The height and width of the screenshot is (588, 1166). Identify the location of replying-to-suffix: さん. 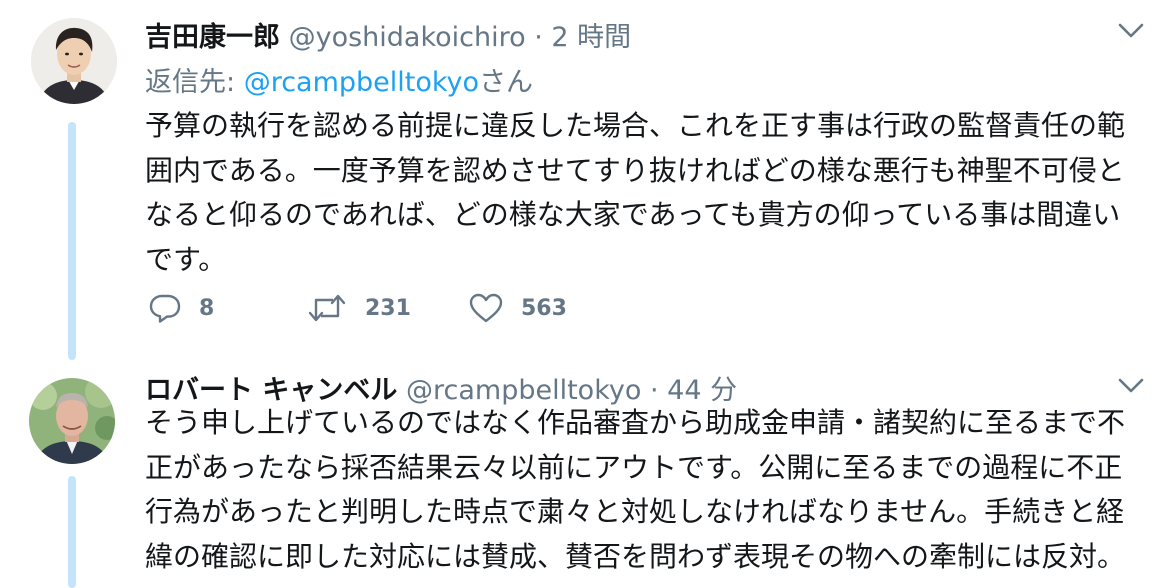
(506, 82).